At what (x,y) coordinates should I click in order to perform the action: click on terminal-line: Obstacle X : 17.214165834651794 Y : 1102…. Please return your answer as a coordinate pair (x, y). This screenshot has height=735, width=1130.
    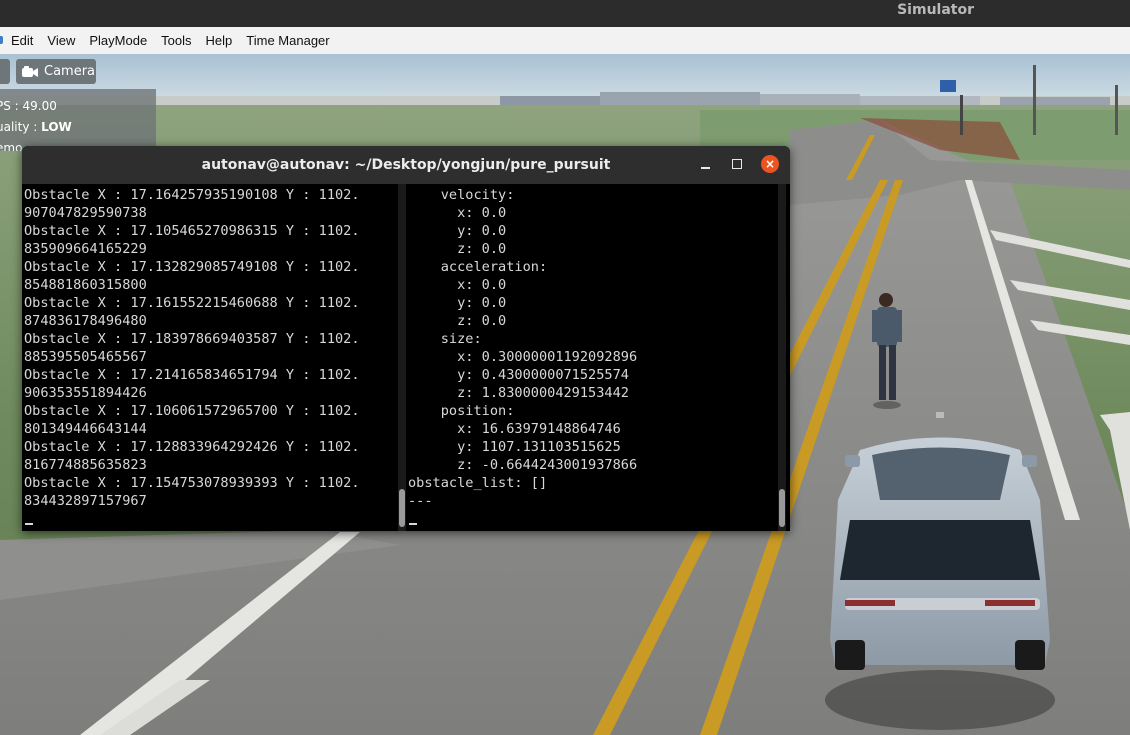
    Looking at the image, I should click on (192, 375).